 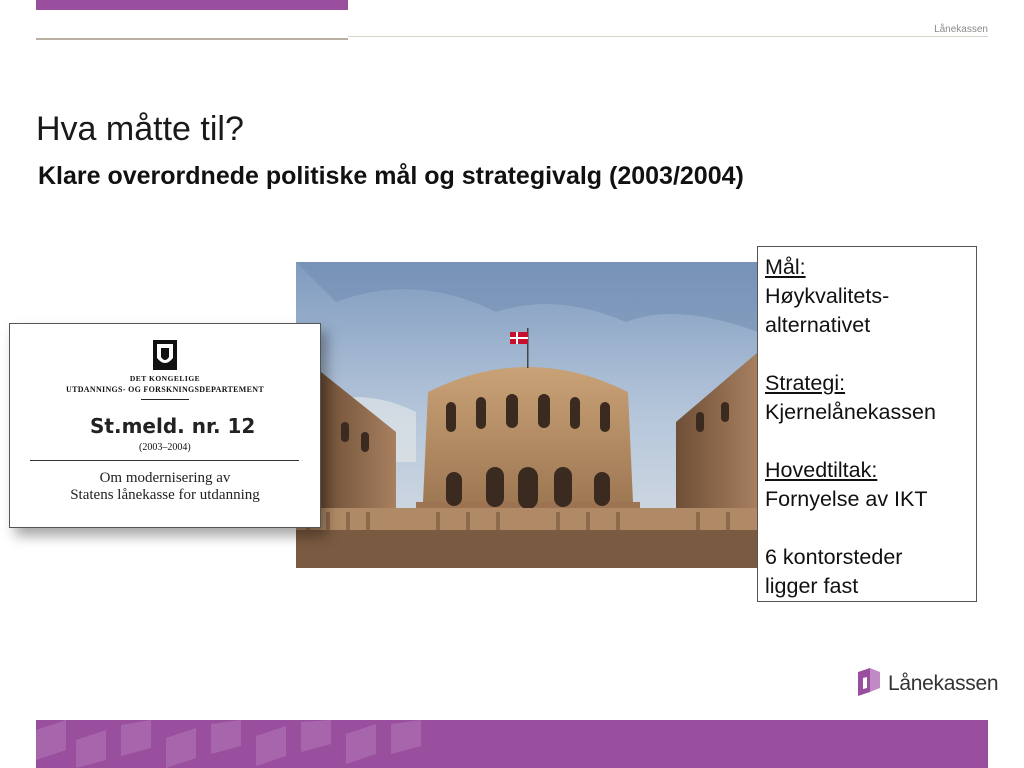 I want to click on goal-heading: Mål:, so click(x=785, y=267).